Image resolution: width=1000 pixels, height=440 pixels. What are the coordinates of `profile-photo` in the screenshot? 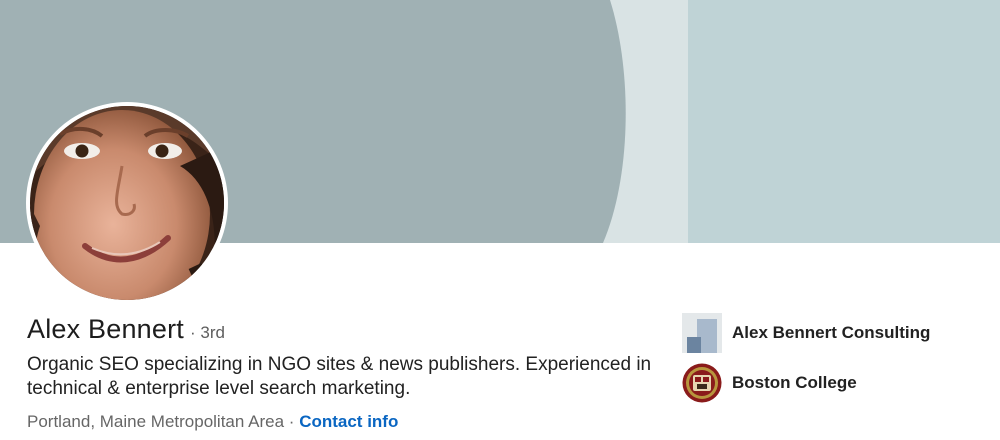 It's located at (127, 203).